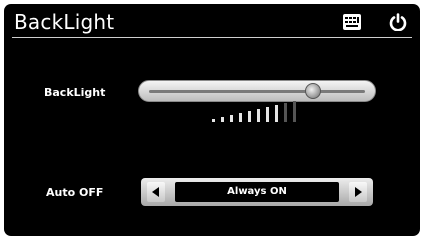 This screenshot has height=242, width=425. I want to click on keyboard-icon, so click(352, 22).